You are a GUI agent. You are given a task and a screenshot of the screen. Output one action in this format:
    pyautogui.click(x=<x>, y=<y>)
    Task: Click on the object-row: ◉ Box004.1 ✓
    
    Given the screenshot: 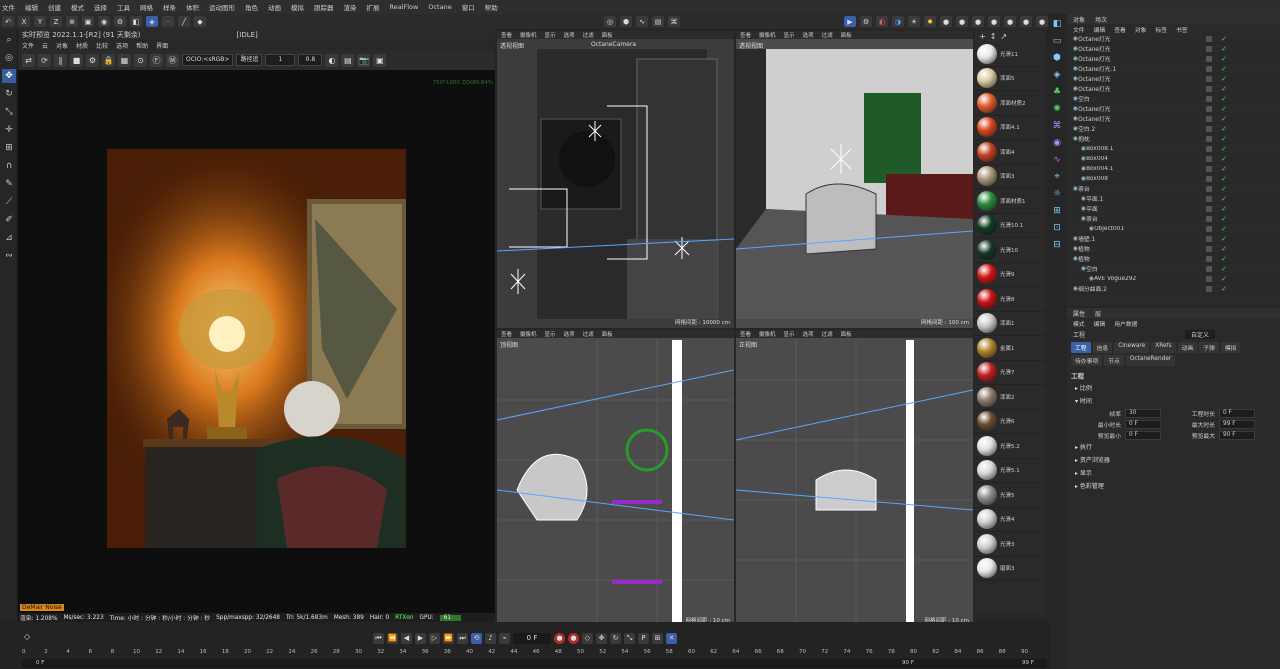 What is the action you would take?
    pyautogui.click(x=1173, y=169)
    